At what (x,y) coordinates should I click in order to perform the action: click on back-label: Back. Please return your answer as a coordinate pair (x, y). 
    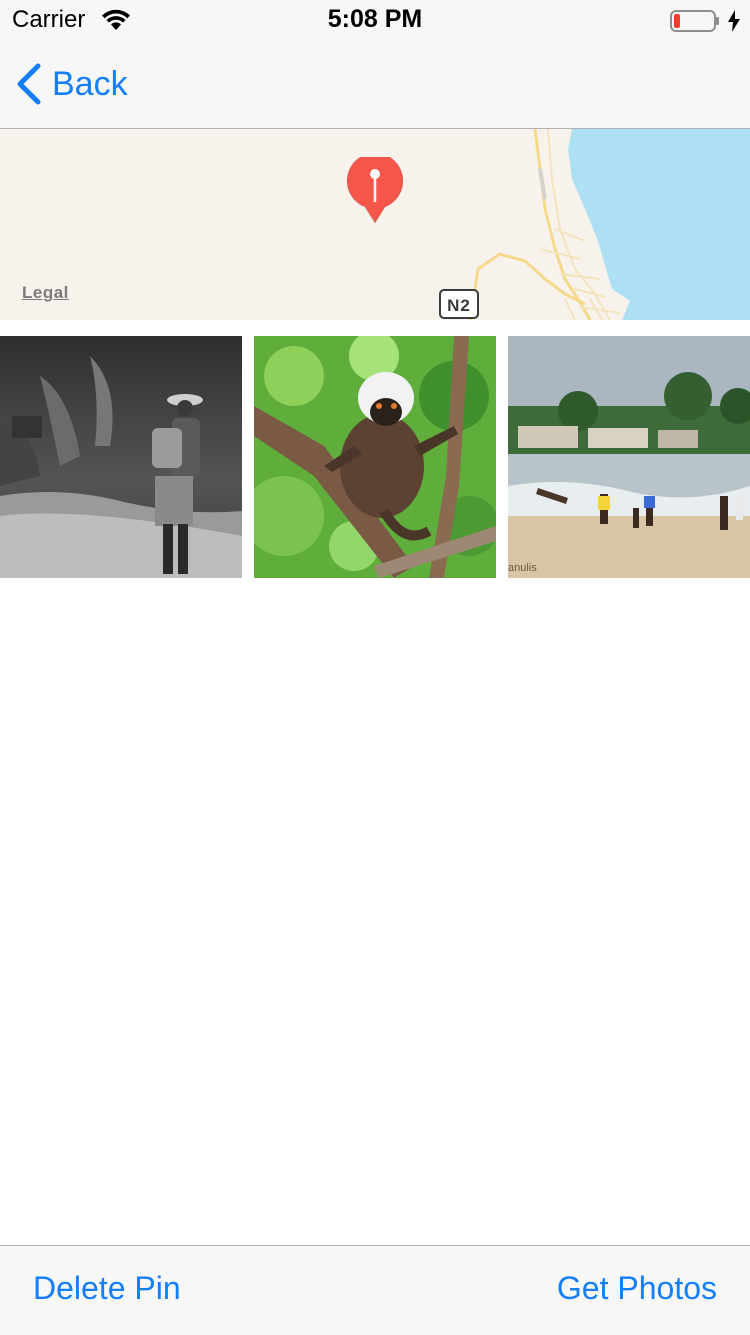
    Looking at the image, I should click on (90, 83).